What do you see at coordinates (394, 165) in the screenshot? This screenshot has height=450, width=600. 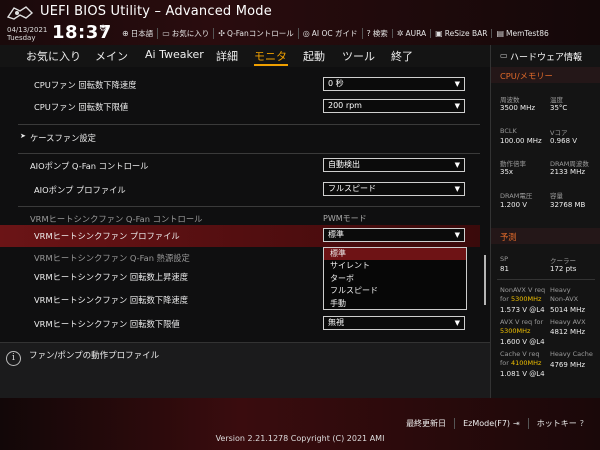 I see `aio-pump-qfan-control-select: 自動検出 ▼` at bounding box center [394, 165].